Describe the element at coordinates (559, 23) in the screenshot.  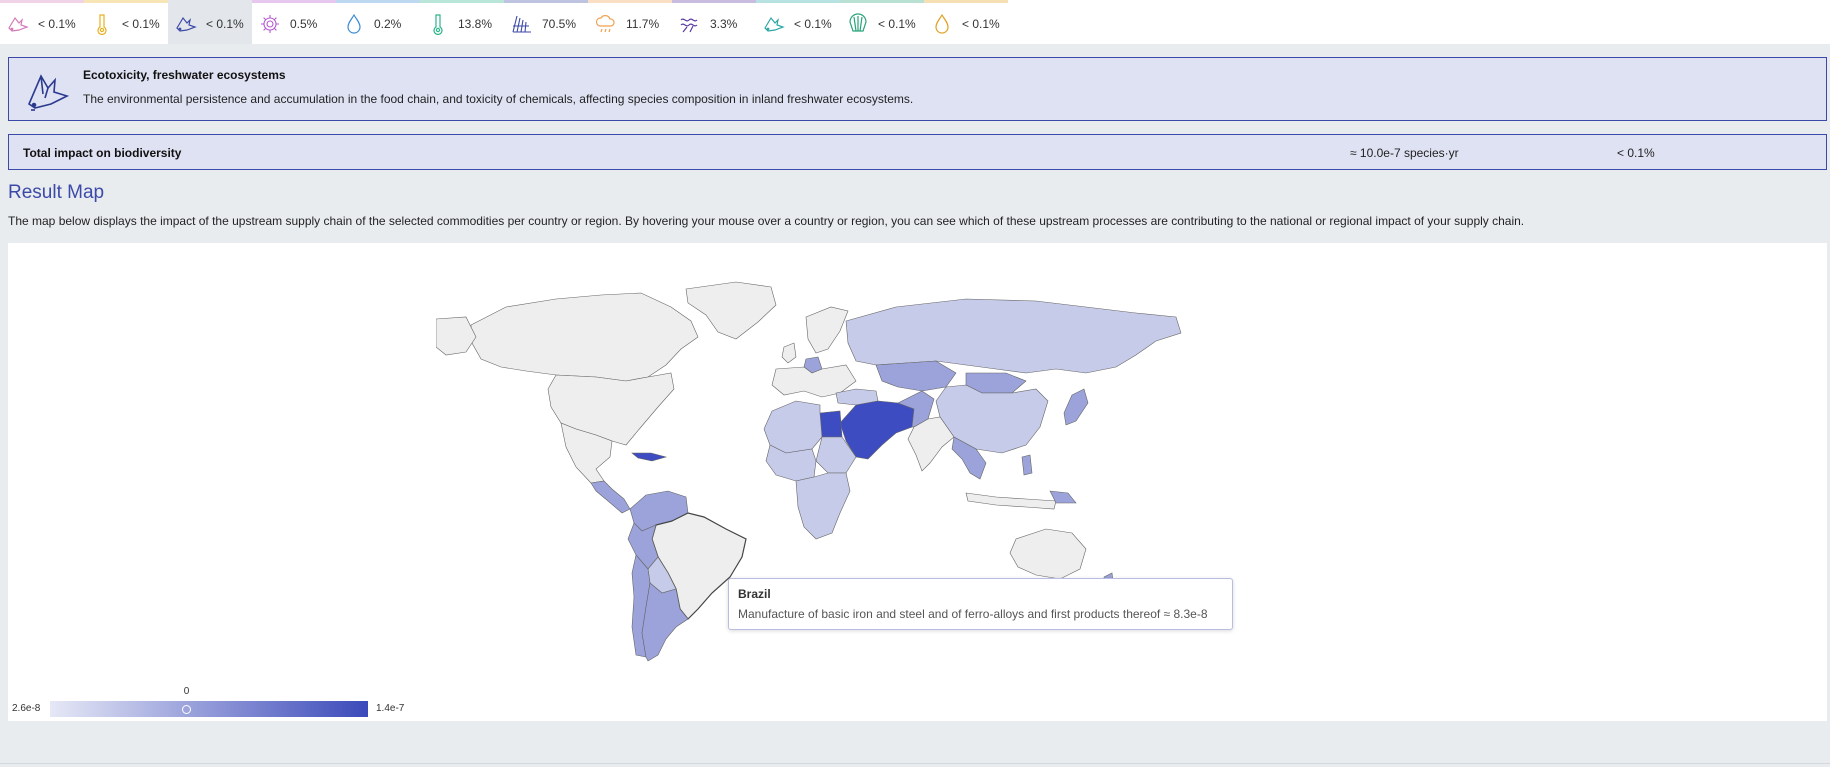
I see `tab-value: 70.5%` at that location.